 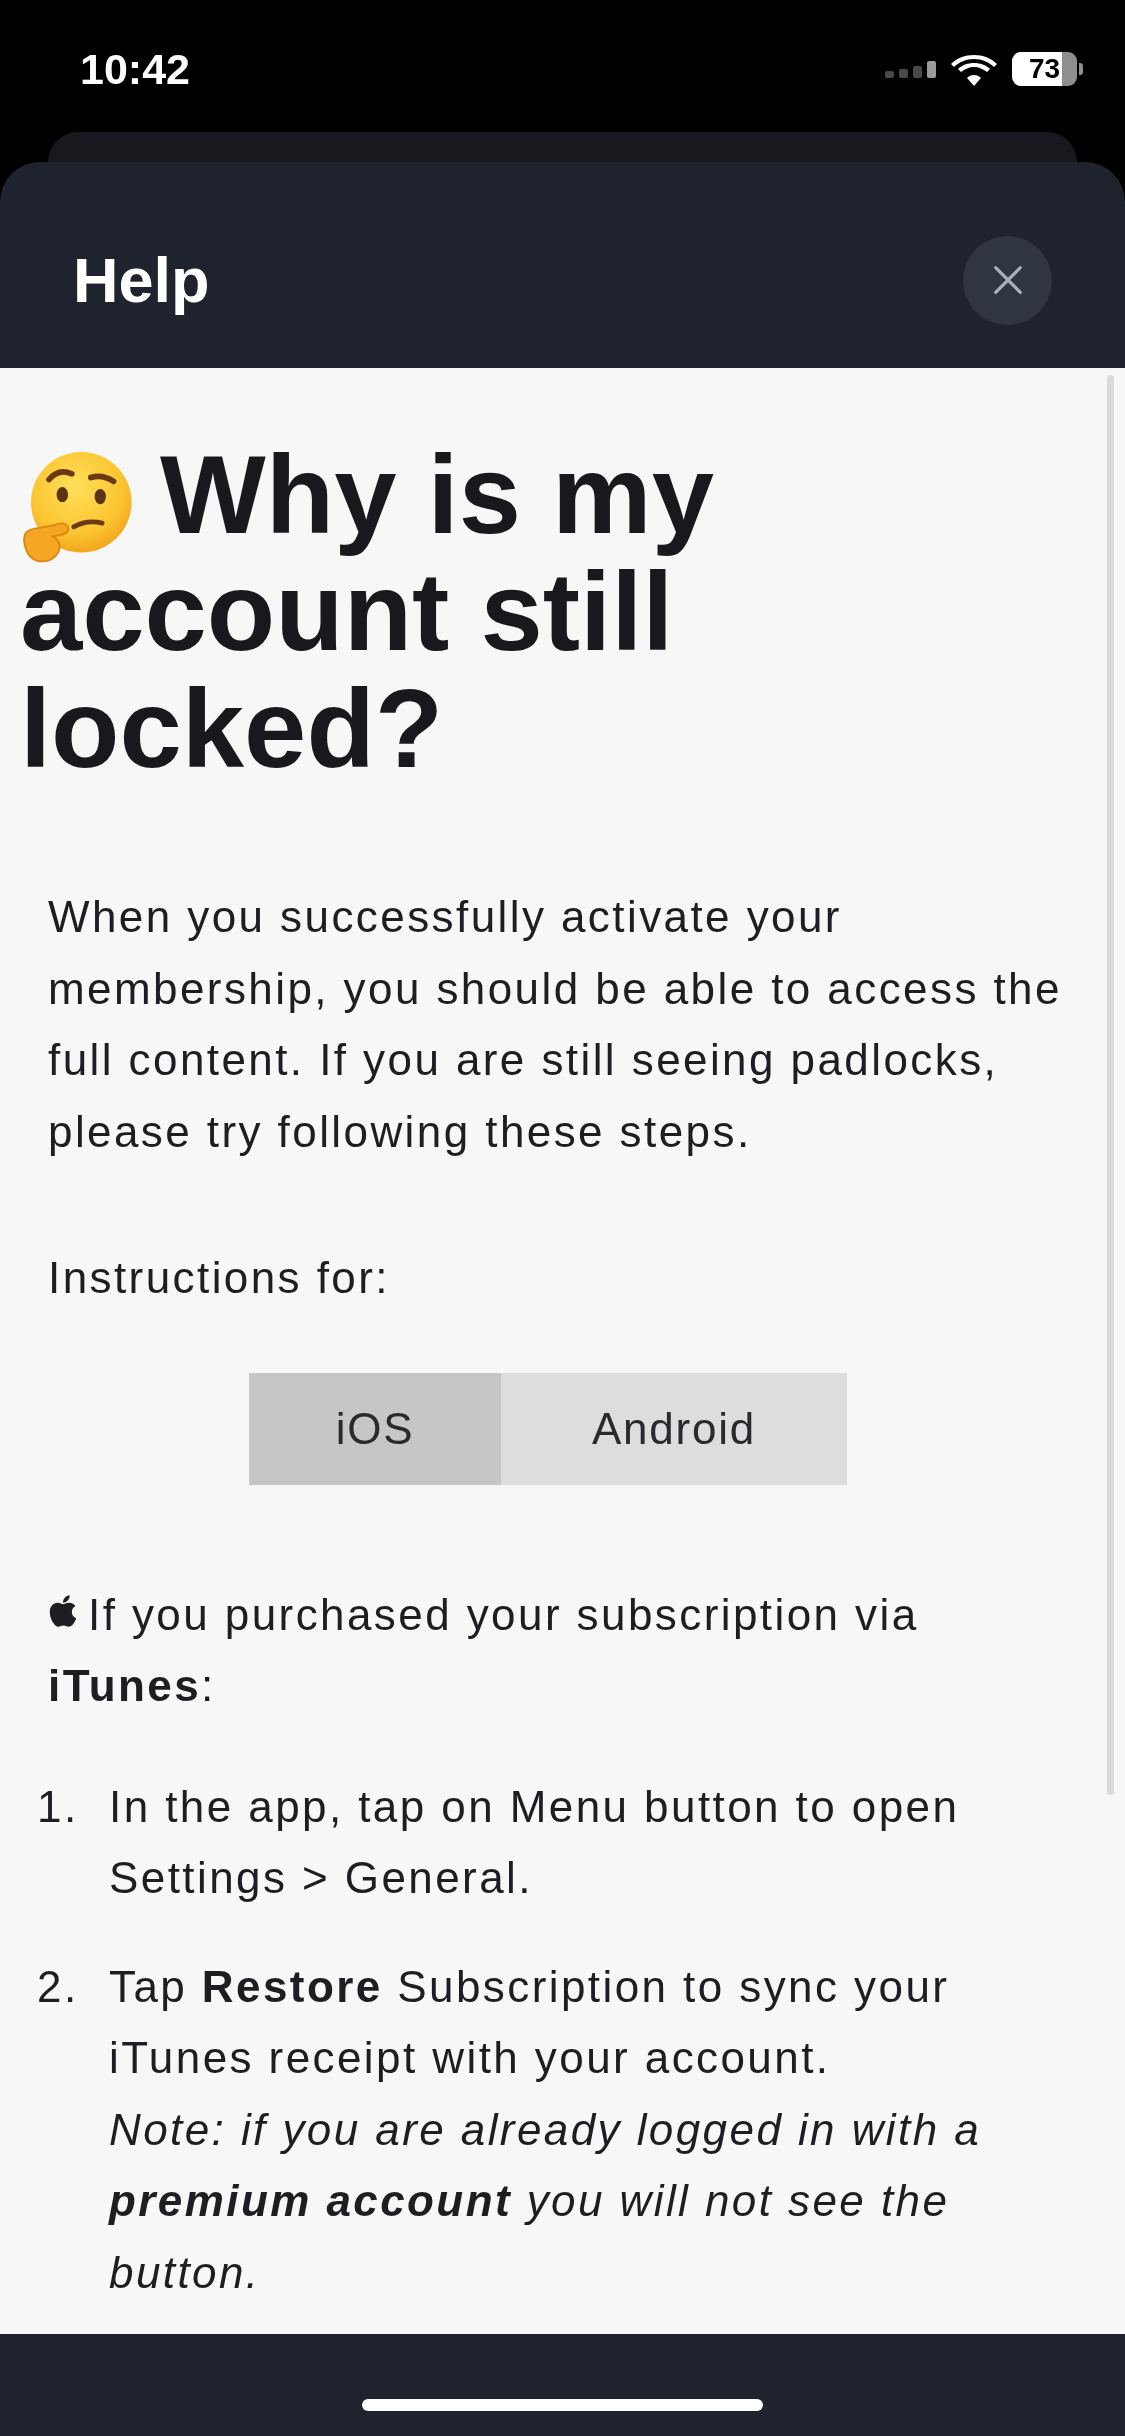 I want to click on scrollbar-thumb, so click(x=1110, y=1085).